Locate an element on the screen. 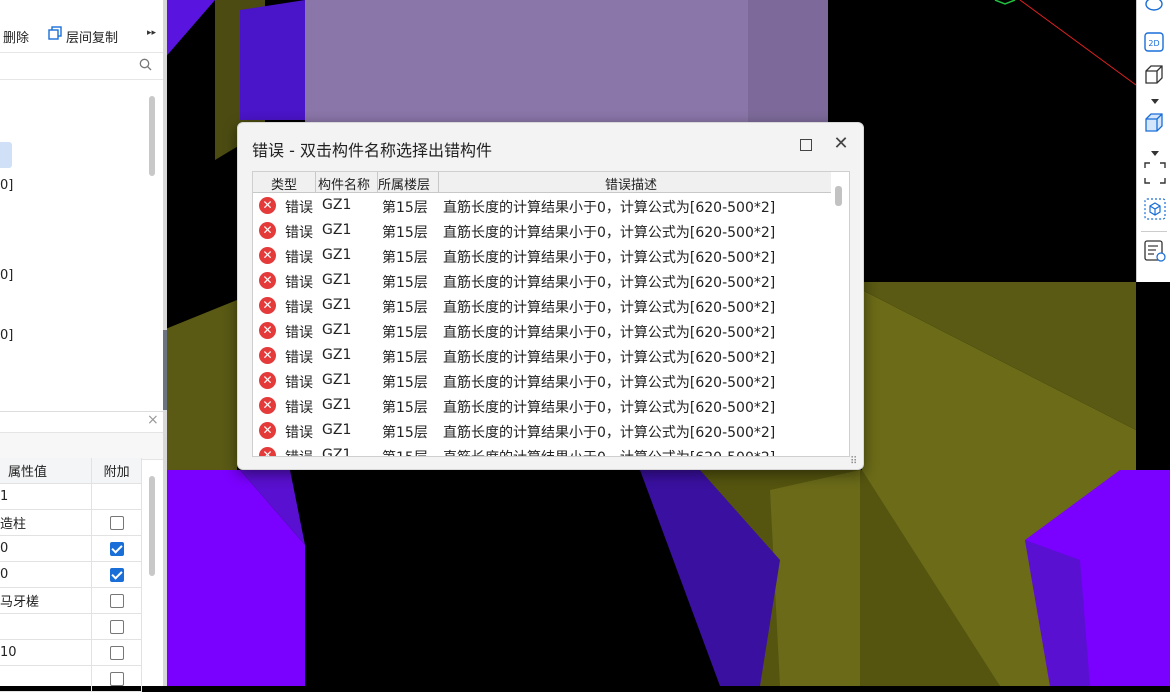  col-header-type: 类型 is located at coordinates (284, 183).